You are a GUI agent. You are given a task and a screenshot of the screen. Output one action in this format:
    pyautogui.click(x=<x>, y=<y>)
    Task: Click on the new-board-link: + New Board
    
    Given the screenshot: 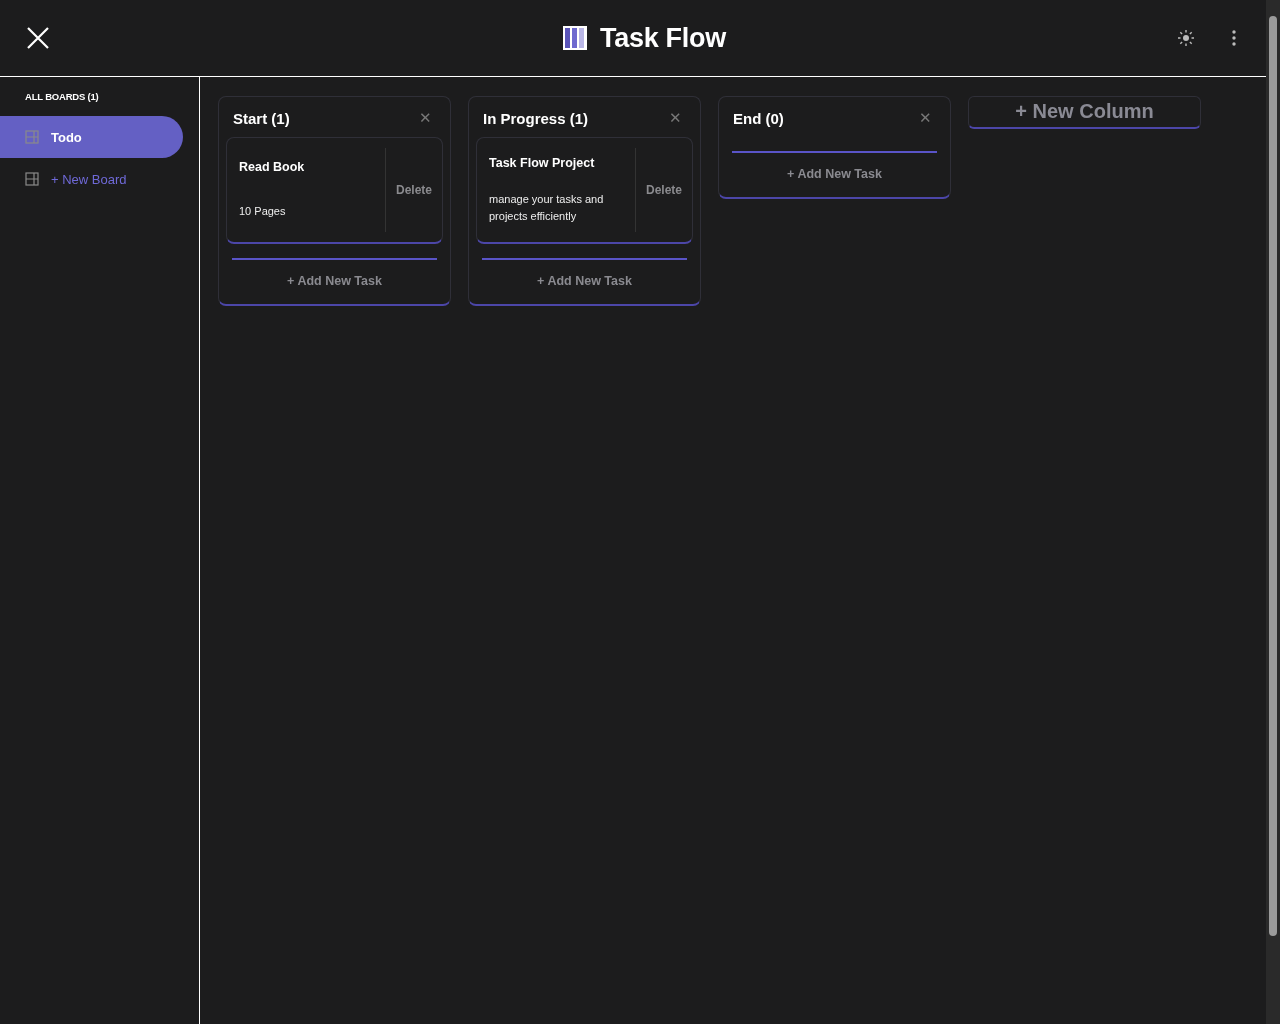 What is the action you would take?
    pyautogui.click(x=89, y=179)
    